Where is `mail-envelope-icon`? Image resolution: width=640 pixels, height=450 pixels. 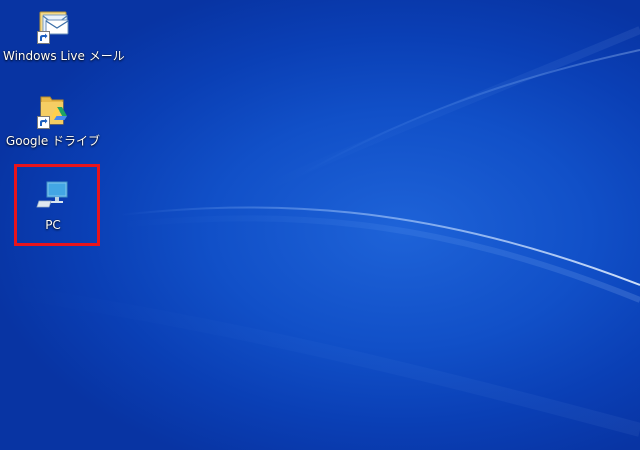
mail-envelope-icon is located at coordinates (53, 26).